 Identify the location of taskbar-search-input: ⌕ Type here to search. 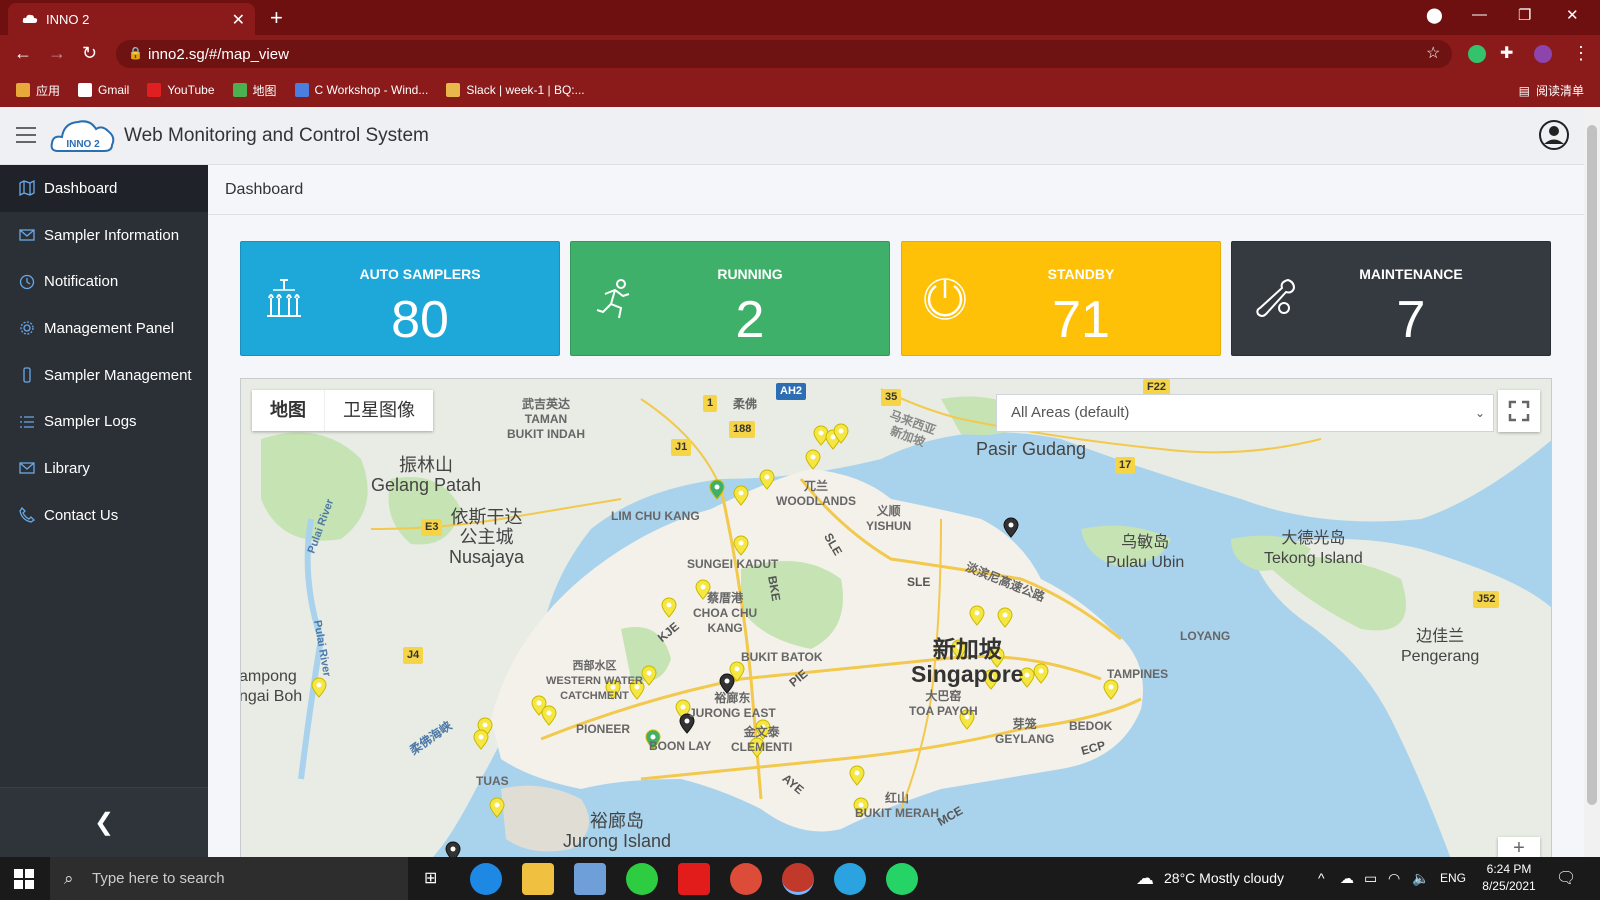
(229, 878).